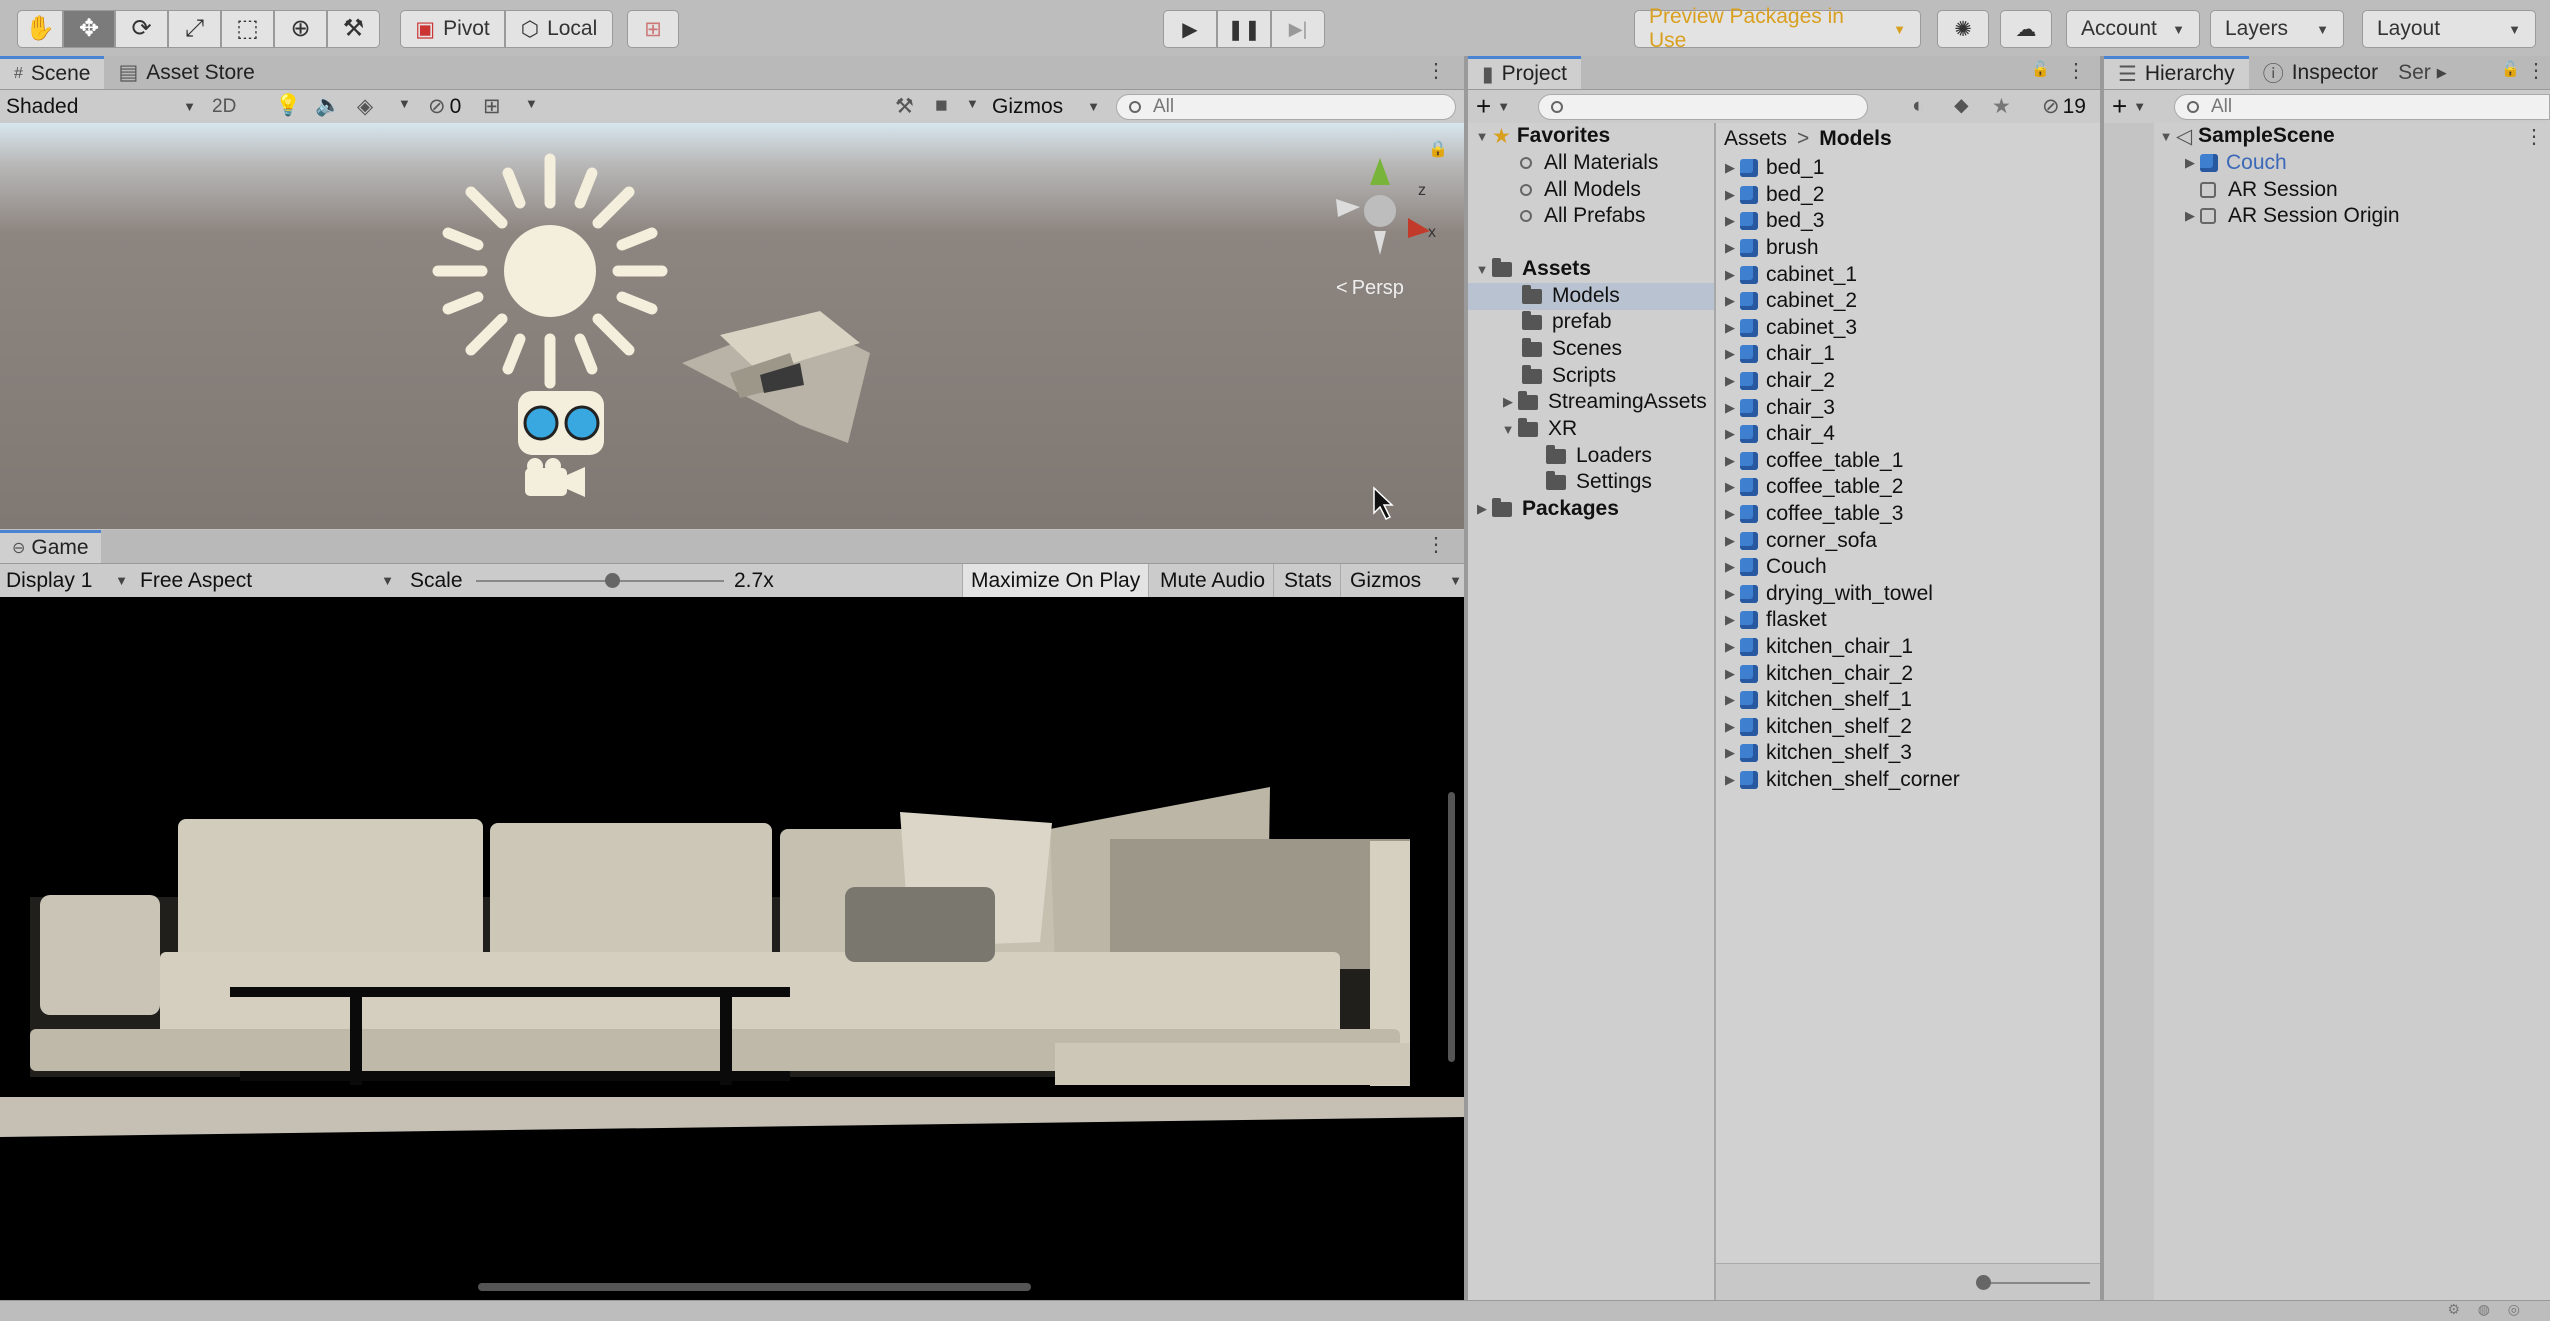  I want to click on lighting-icon: 💡, so click(288, 106).